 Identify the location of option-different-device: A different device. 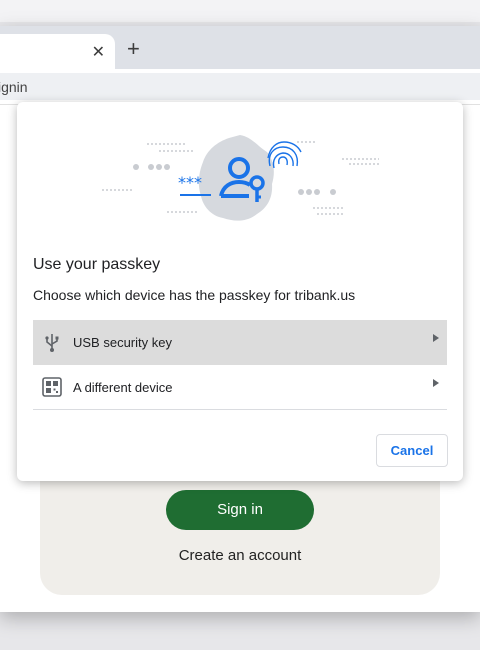
(240, 387).